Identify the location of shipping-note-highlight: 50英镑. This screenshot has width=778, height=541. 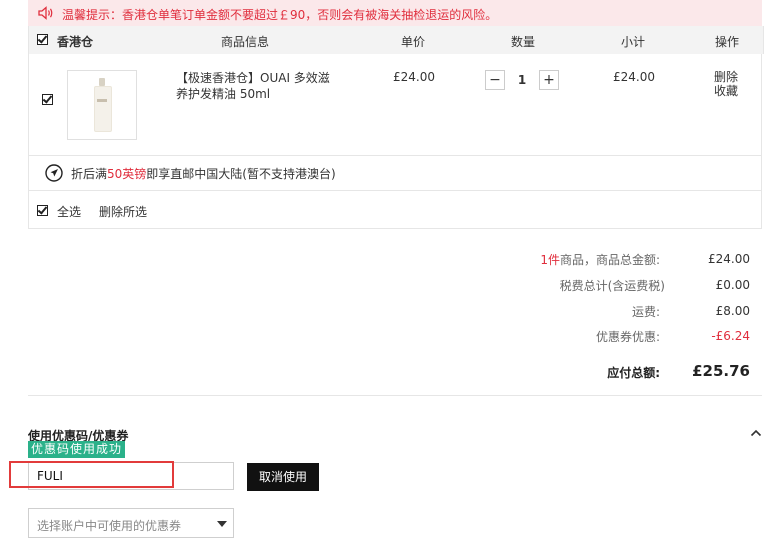
(127, 174).